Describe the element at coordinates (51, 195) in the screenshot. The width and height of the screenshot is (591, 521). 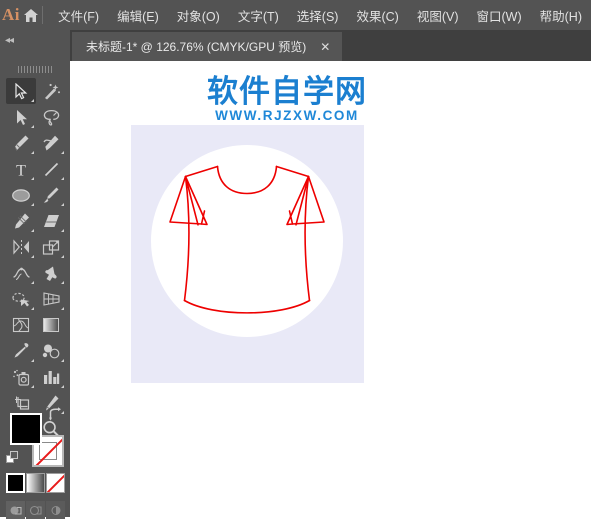
I see `paintbrush-tool` at that location.